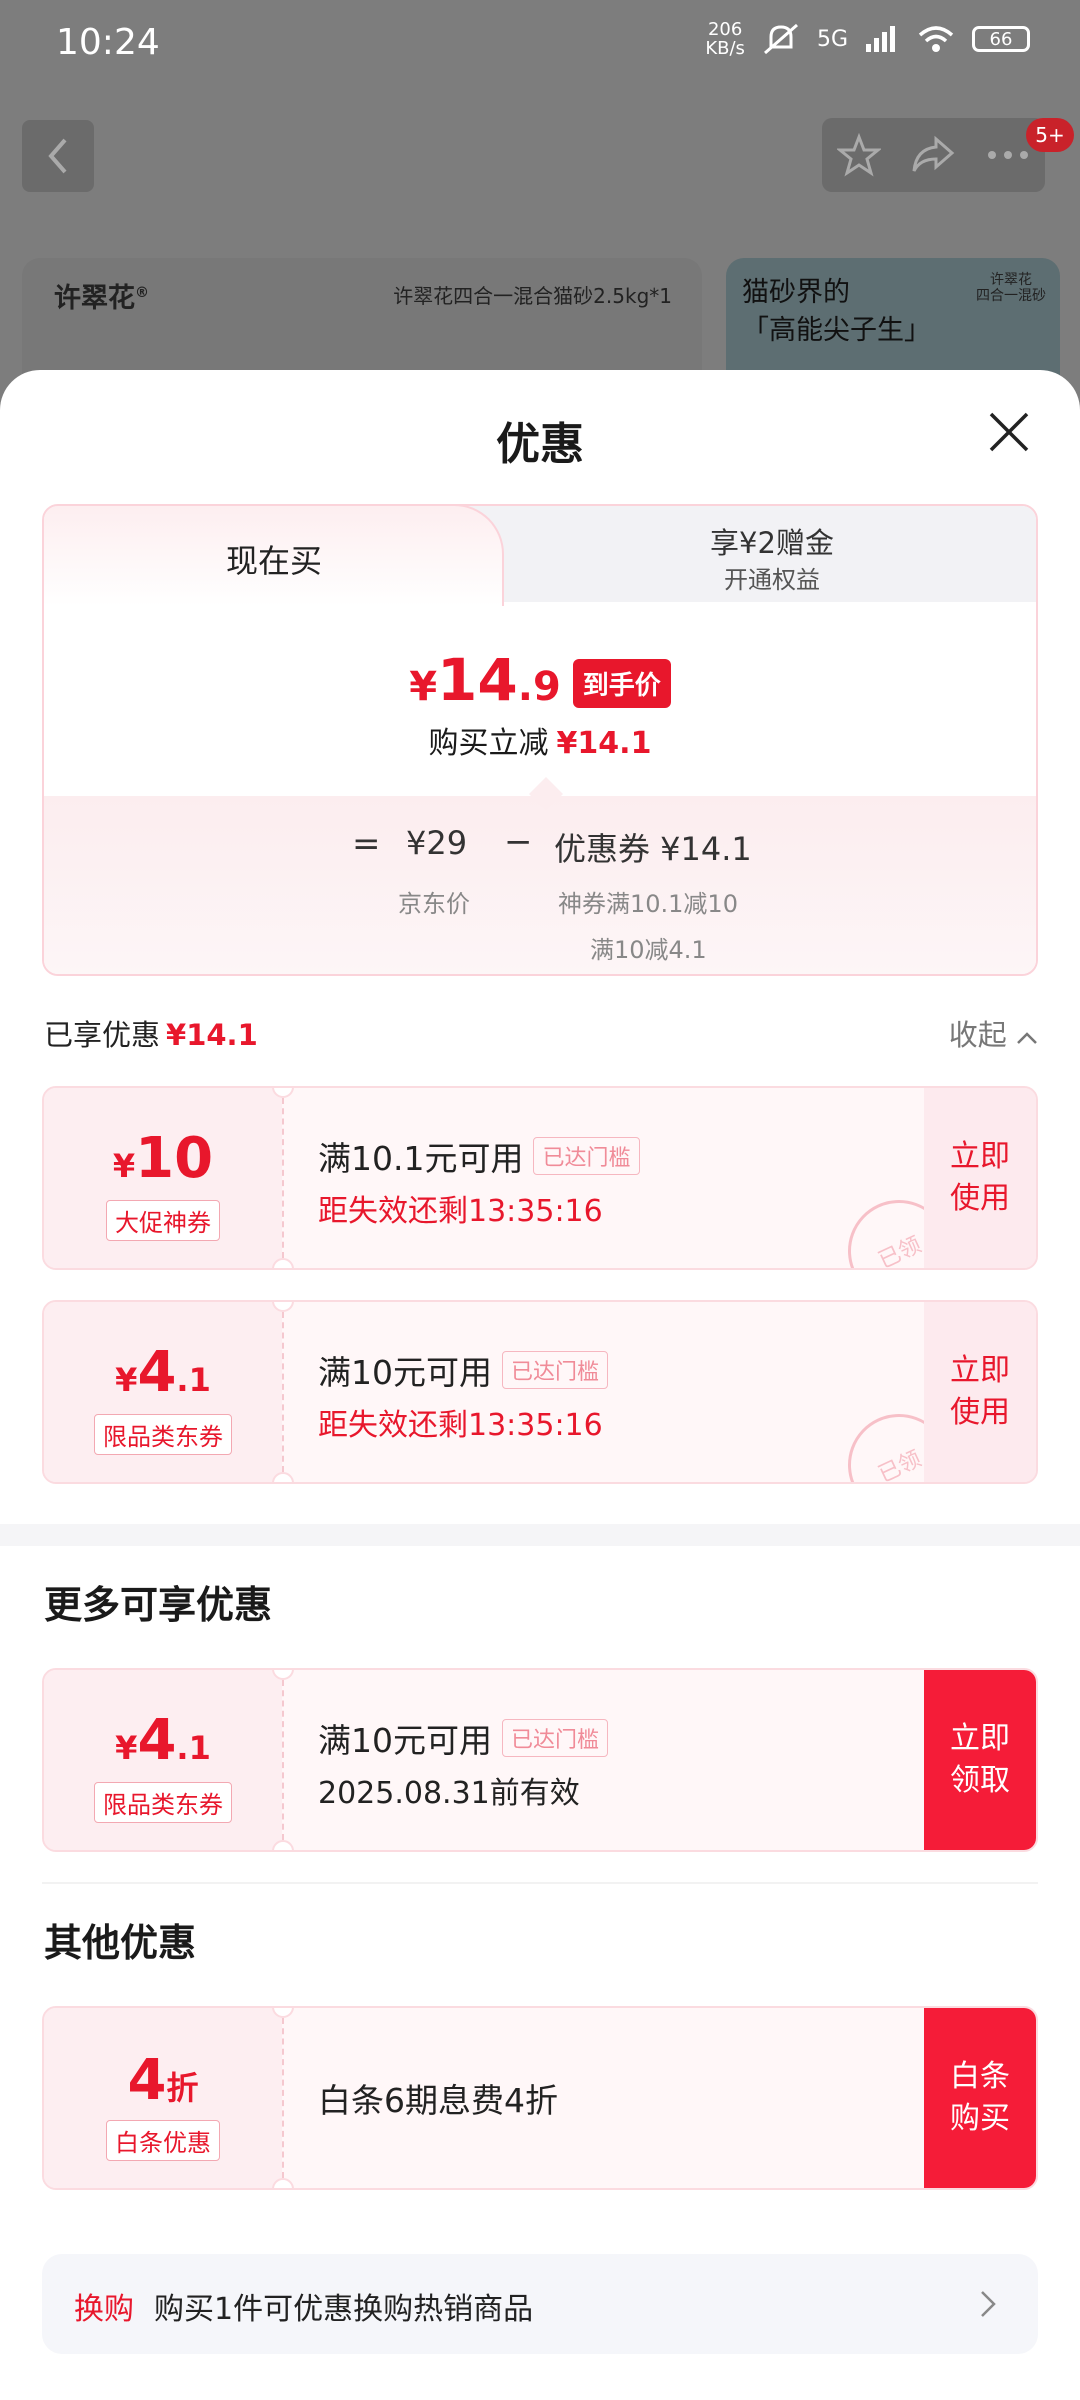  I want to click on price-breakdown: = ¥29 − 优惠券 ¥14.1 京东价 神券满10.1减10 满10减4.1, so click(540, 875).